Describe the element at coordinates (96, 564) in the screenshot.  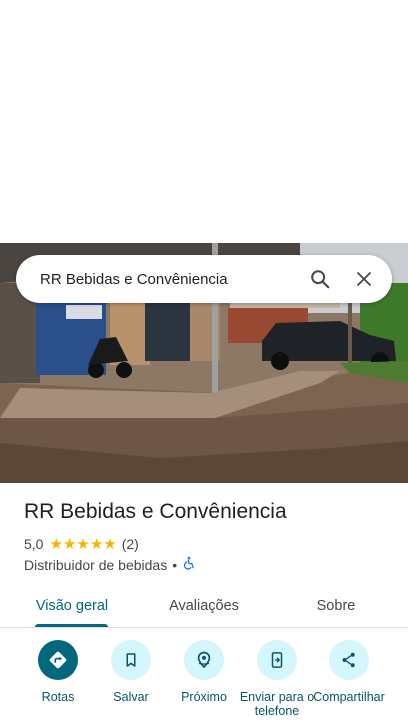
I see `place-category: Distribuidor de bebidas` at that location.